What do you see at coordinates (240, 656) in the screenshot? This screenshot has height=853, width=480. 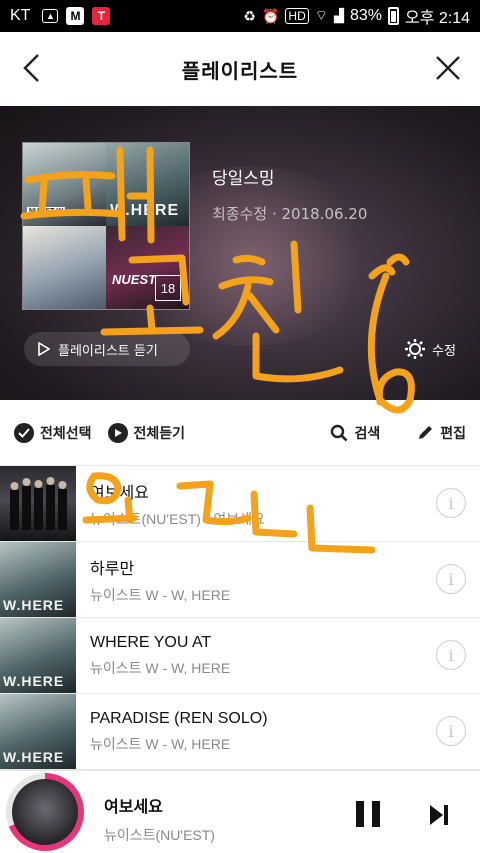 I see `track-row: W.HERE WHERE YOU AT 뉴이스트 W - W, HERE i` at bounding box center [240, 656].